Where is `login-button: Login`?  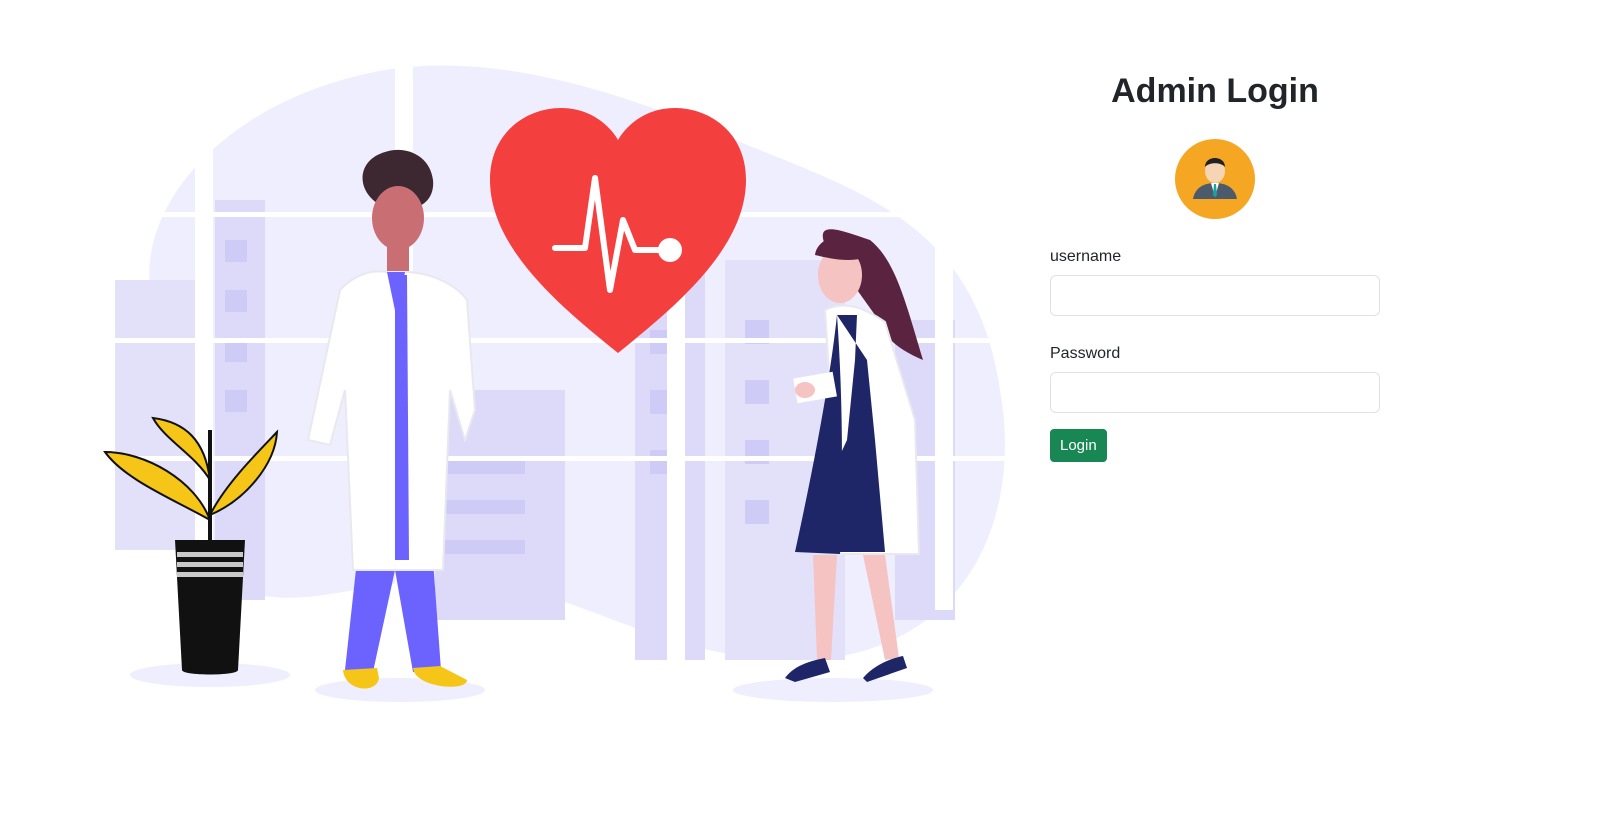 login-button: Login is located at coordinates (1078, 445).